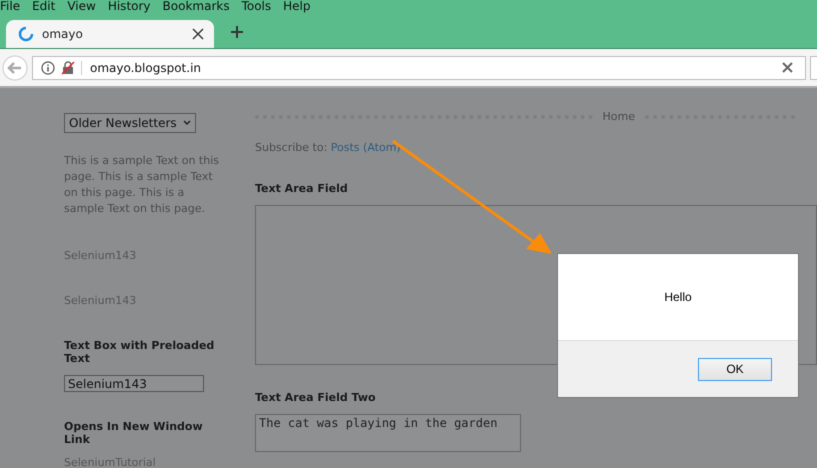 This screenshot has height=468, width=817. What do you see at coordinates (678, 297) in the screenshot?
I see `alert-message: Hello` at bounding box center [678, 297].